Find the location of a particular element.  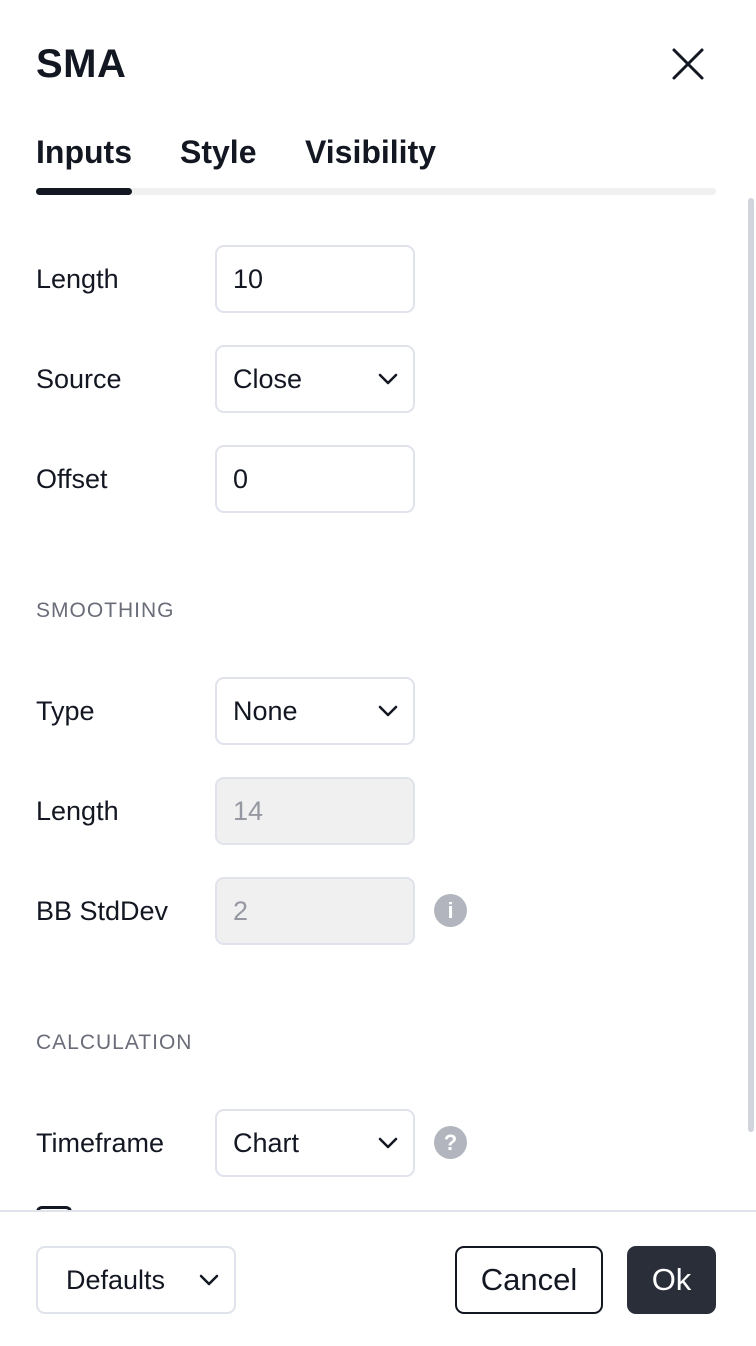

smoothing-length-input: 14 is located at coordinates (315, 811).